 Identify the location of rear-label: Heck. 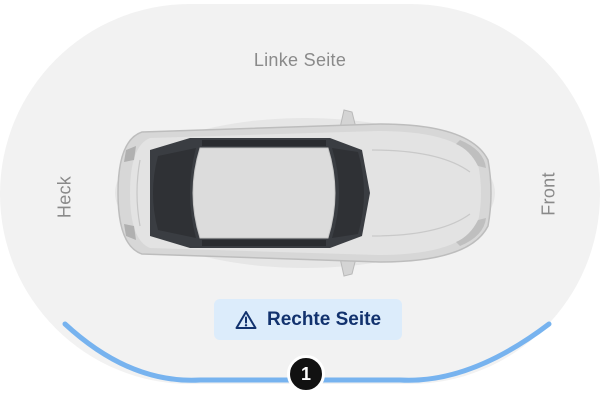
(65, 197).